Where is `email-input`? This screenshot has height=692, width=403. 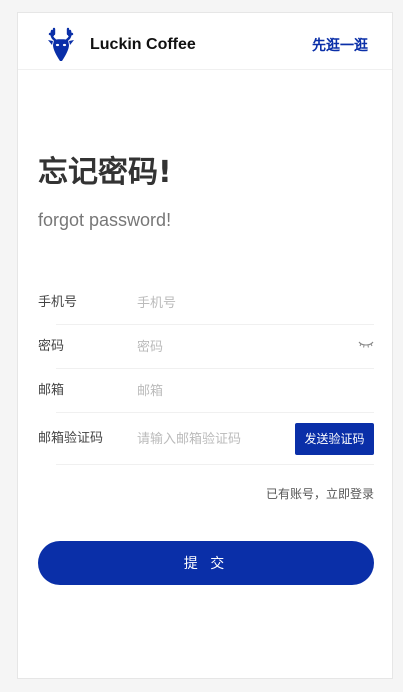
email-input is located at coordinates (237, 391).